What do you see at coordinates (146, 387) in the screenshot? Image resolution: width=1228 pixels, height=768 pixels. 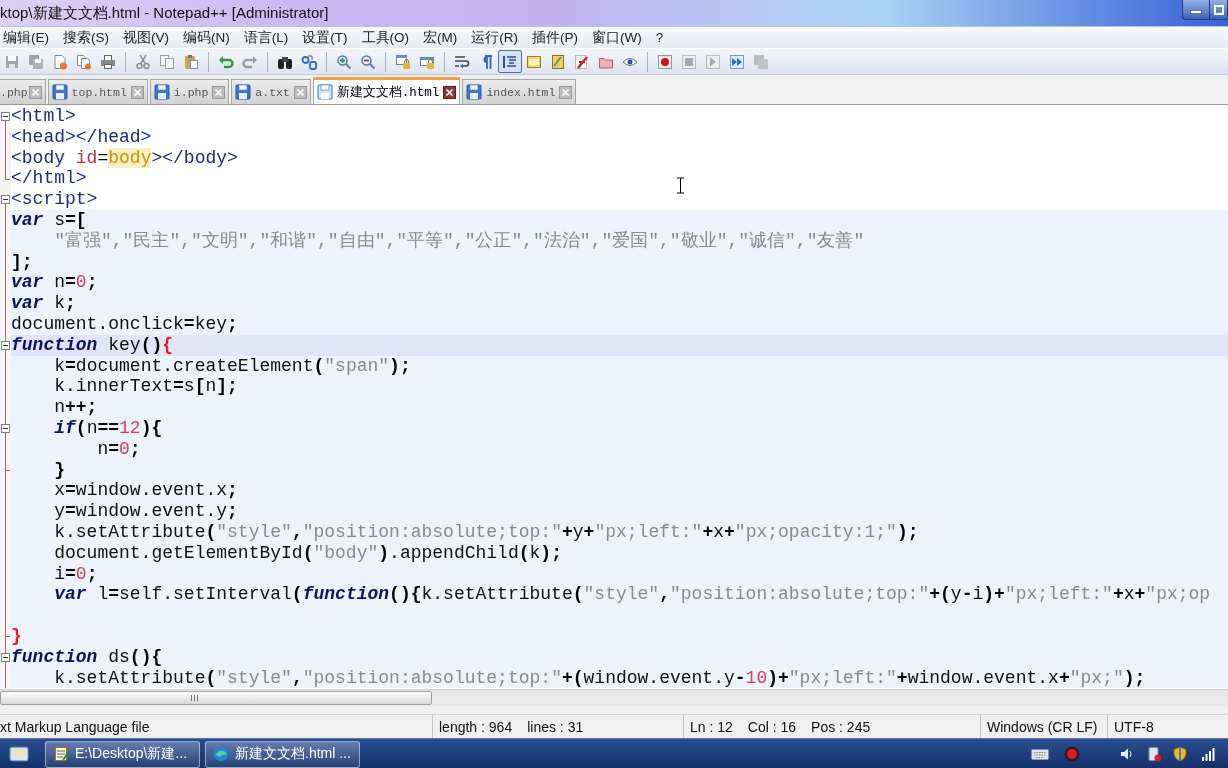 I see `code-line: k.innerText=s[n];` at bounding box center [146, 387].